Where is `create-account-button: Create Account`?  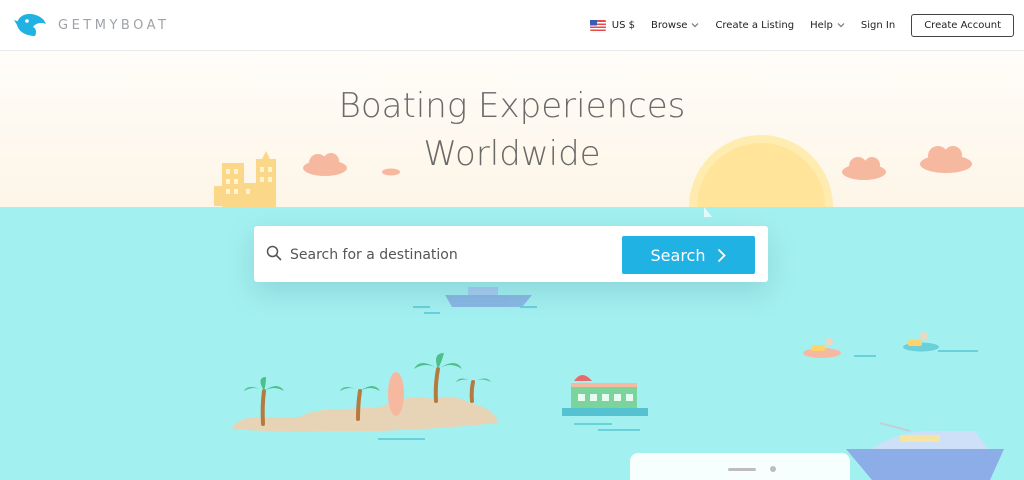
create-account-button: Create Account is located at coordinates (962, 25).